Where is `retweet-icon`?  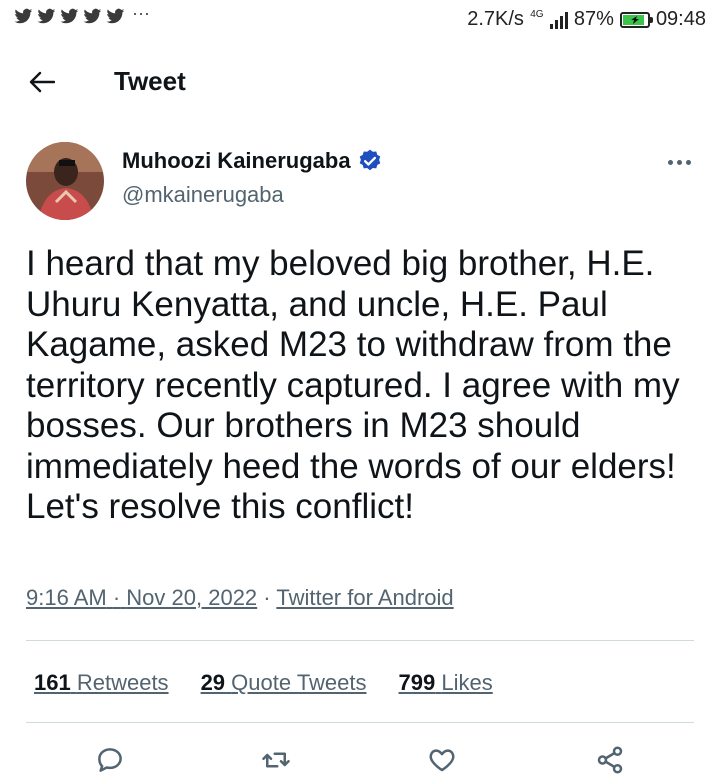 retweet-icon is located at coordinates (276, 760).